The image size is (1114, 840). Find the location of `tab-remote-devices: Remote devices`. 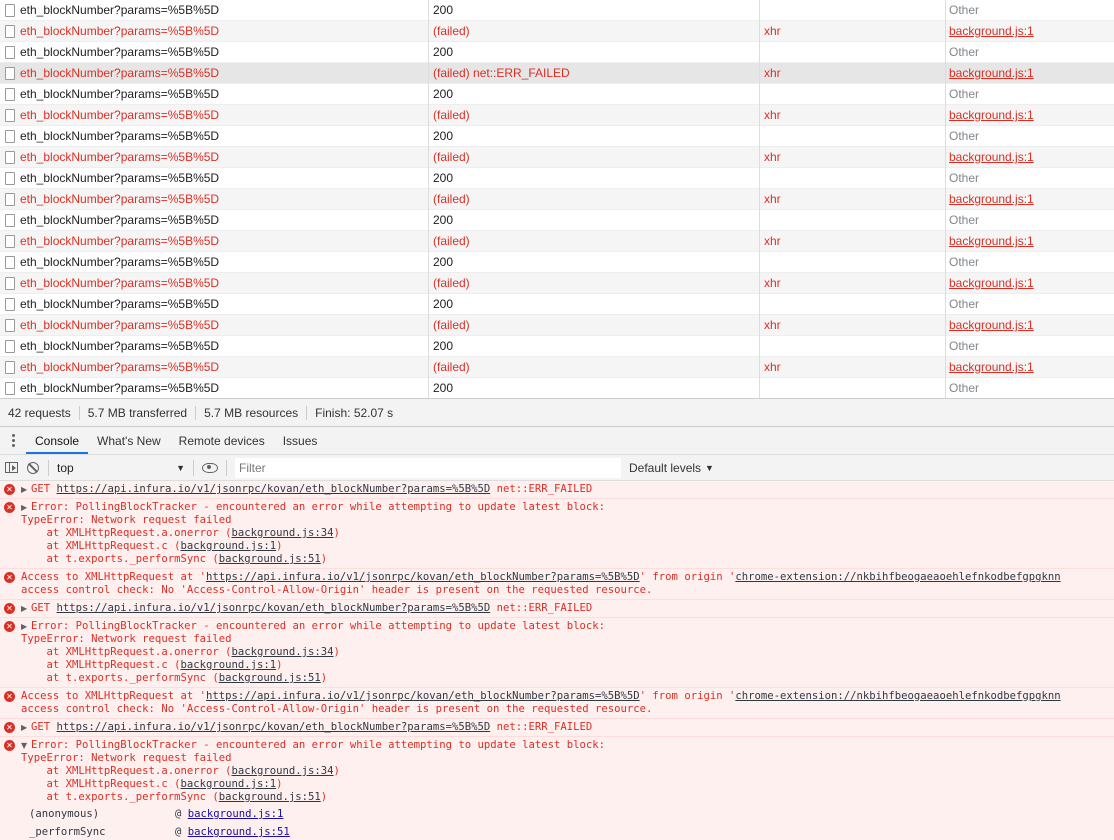

tab-remote-devices: Remote devices is located at coordinates (222, 440).